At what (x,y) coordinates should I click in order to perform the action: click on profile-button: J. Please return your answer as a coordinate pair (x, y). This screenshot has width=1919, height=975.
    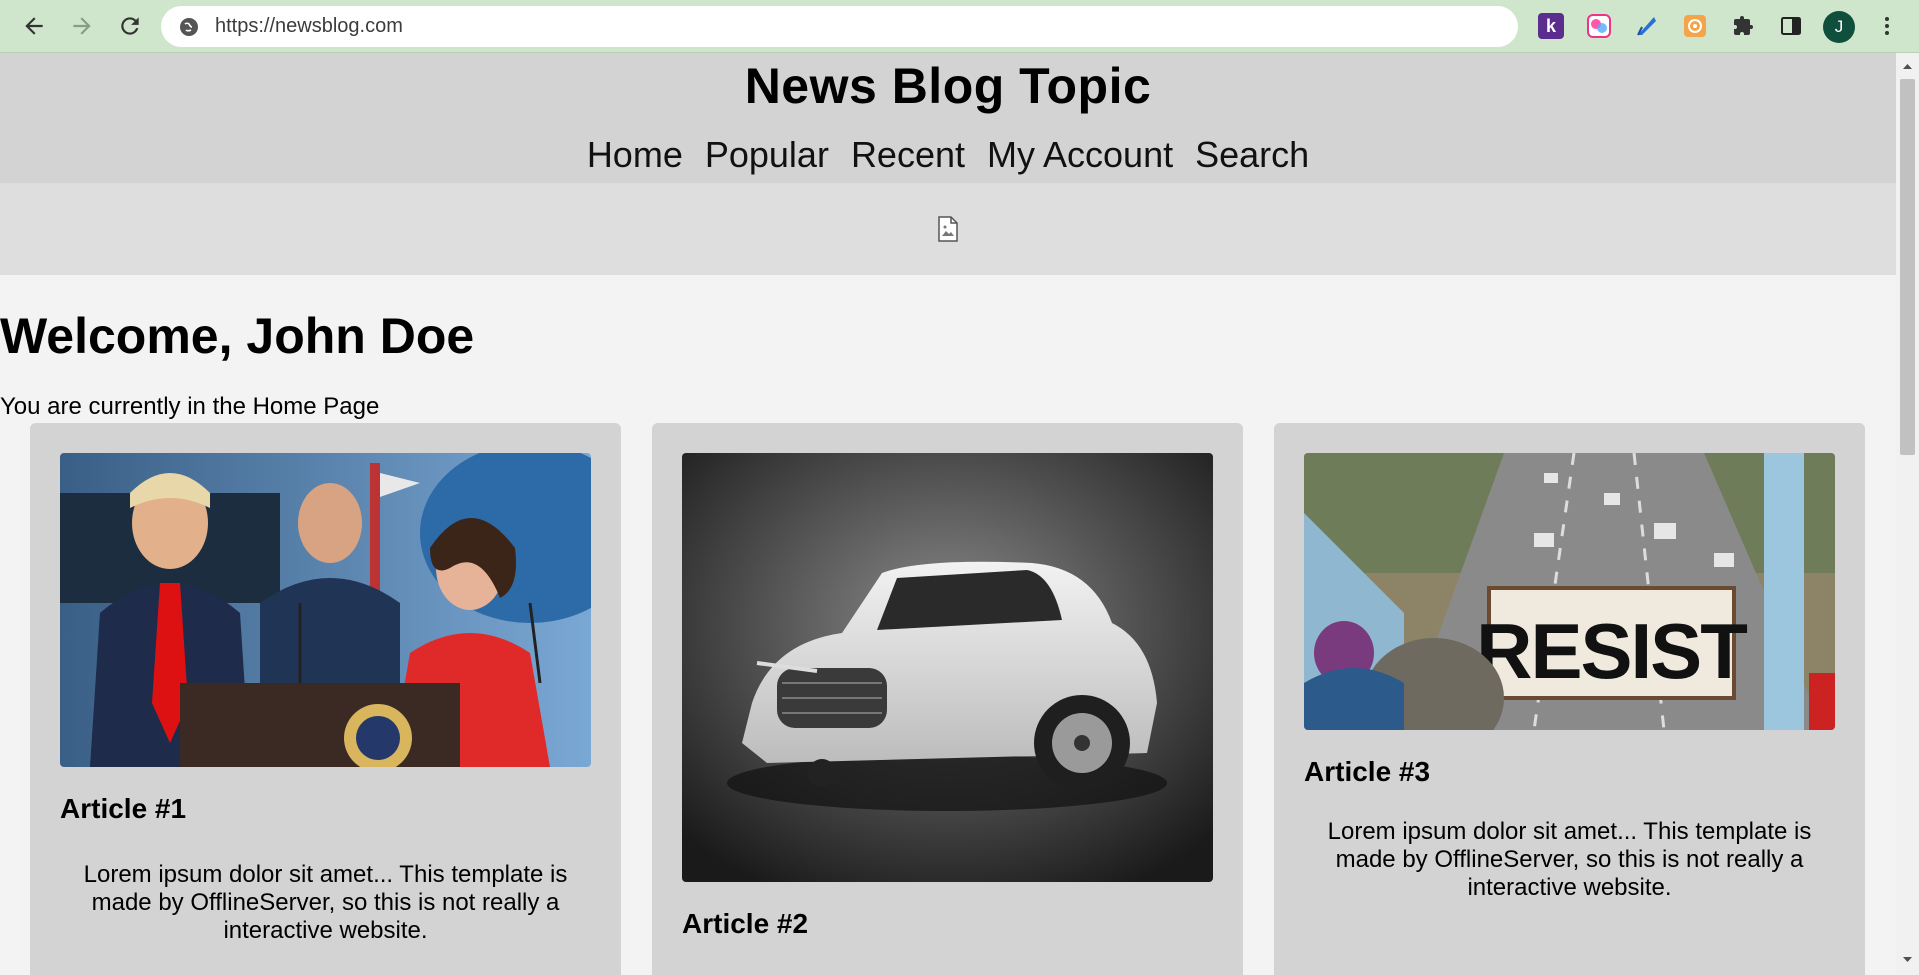
    Looking at the image, I should click on (1839, 27).